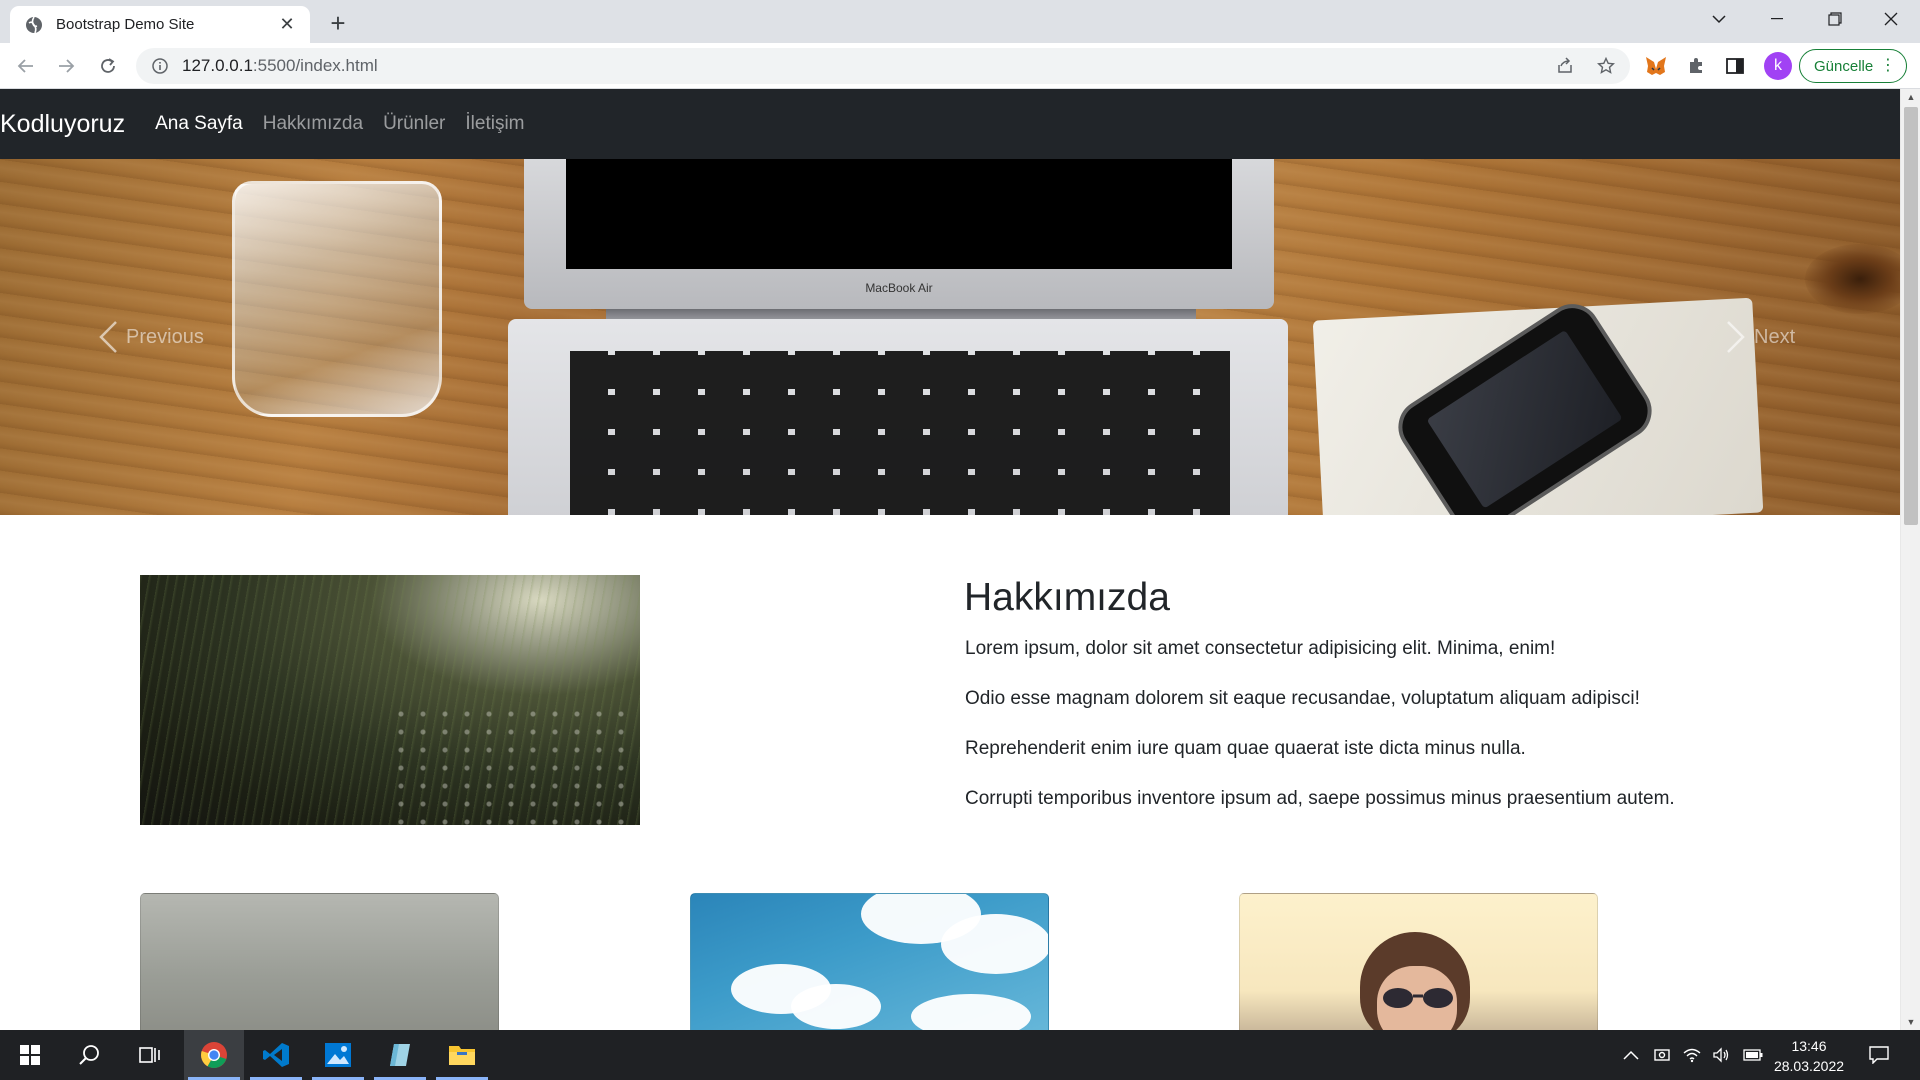  Describe the element at coordinates (1418, 961) in the screenshot. I see `product-card-portrait` at that location.